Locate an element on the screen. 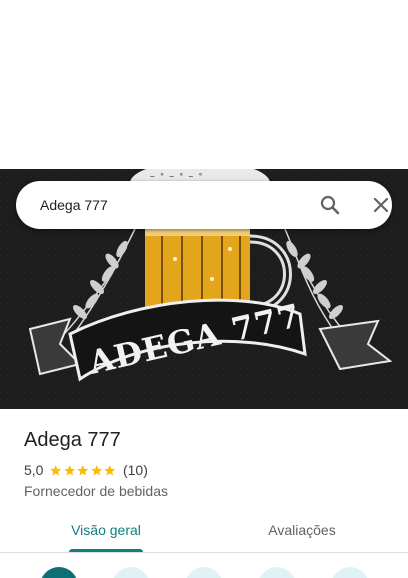 The height and width of the screenshot is (578, 408). send-to-phone-button is located at coordinates (277, 572).